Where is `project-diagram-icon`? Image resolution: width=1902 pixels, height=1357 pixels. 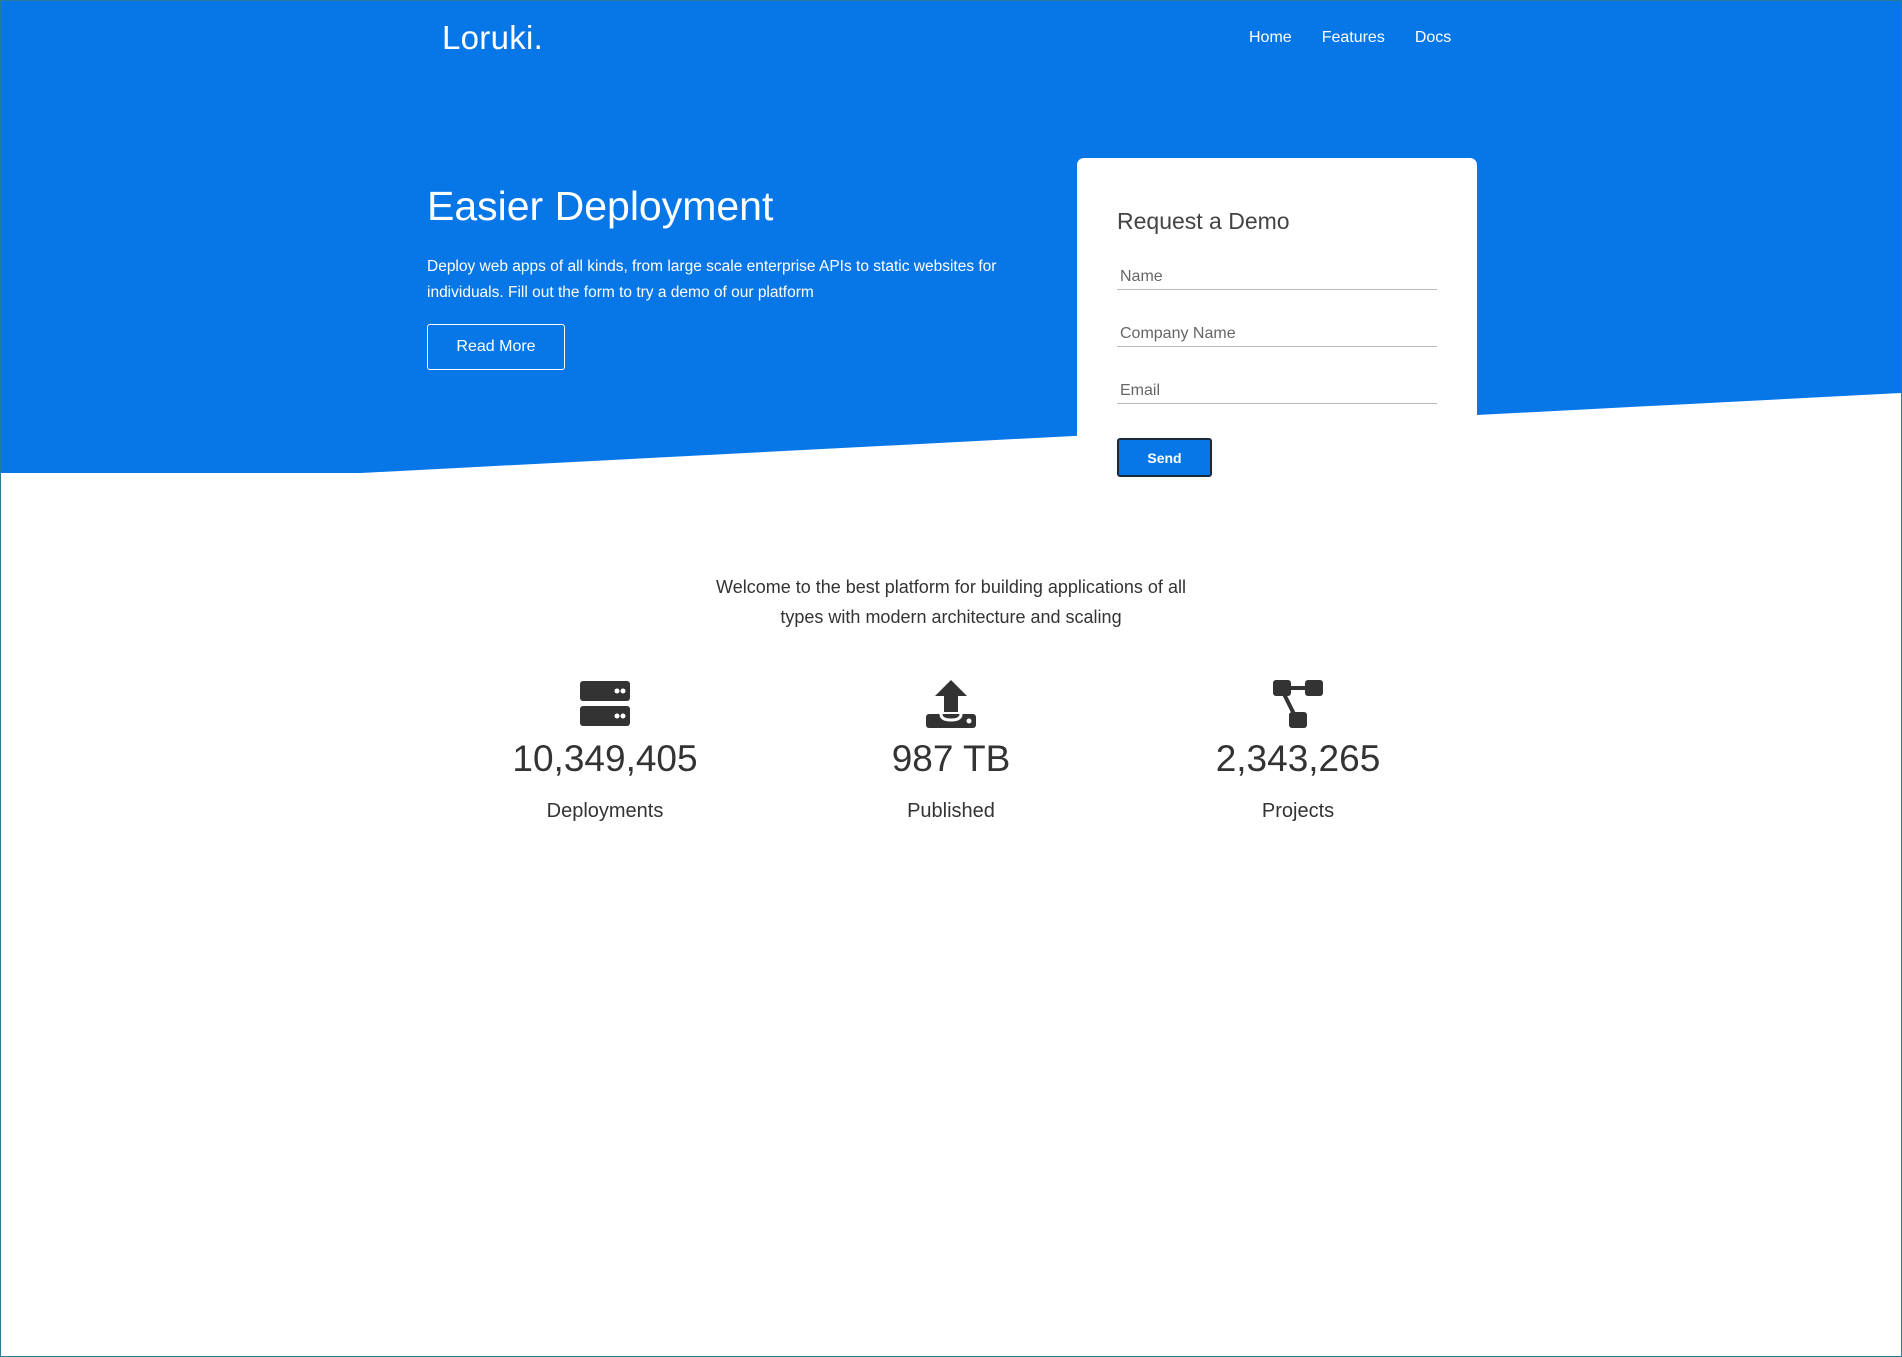
project-diagram-icon is located at coordinates (1298, 704).